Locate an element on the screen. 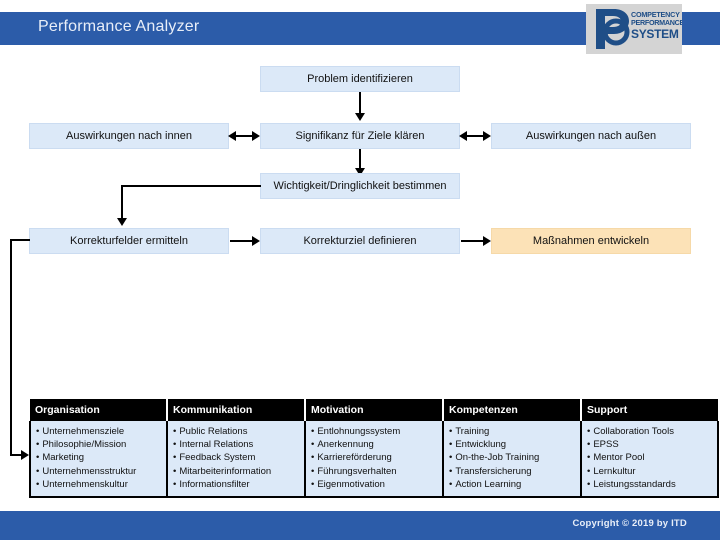  flow-node-signifikanz: Signifikanz für Ziele klären is located at coordinates (360, 136).